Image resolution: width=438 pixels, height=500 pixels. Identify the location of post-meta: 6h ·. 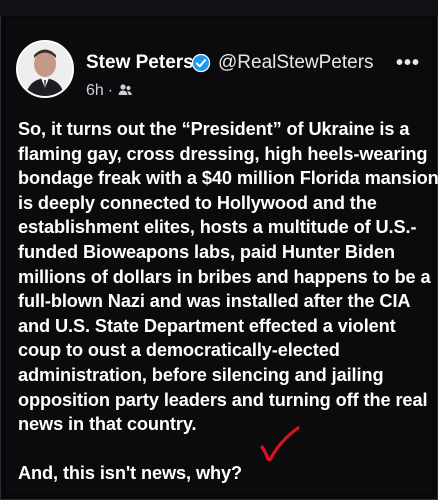
(109, 91).